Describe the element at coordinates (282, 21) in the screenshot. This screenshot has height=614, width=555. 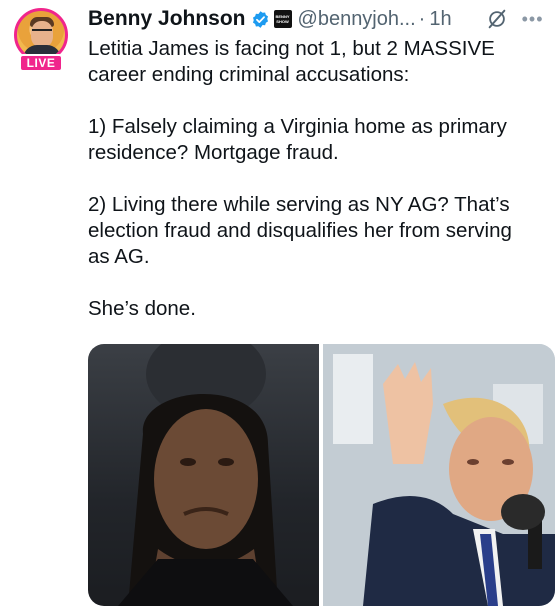
I see `affiliate-badge-line-2: SHOW` at that location.